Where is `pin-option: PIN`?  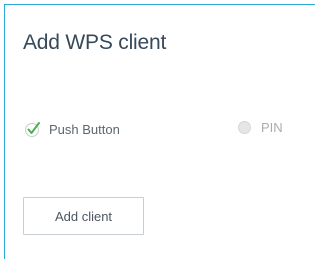 pin-option: PIN is located at coordinates (260, 127).